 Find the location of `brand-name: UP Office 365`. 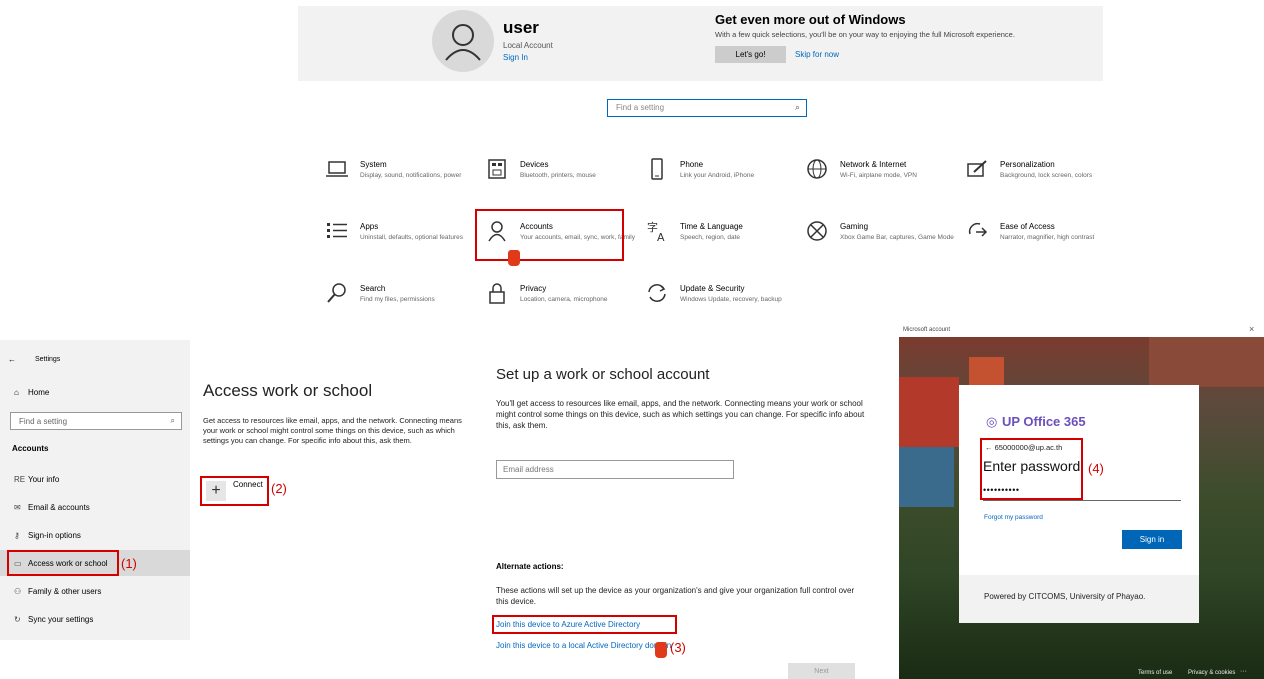

brand-name: UP Office 365 is located at coordinates (1044, 421).